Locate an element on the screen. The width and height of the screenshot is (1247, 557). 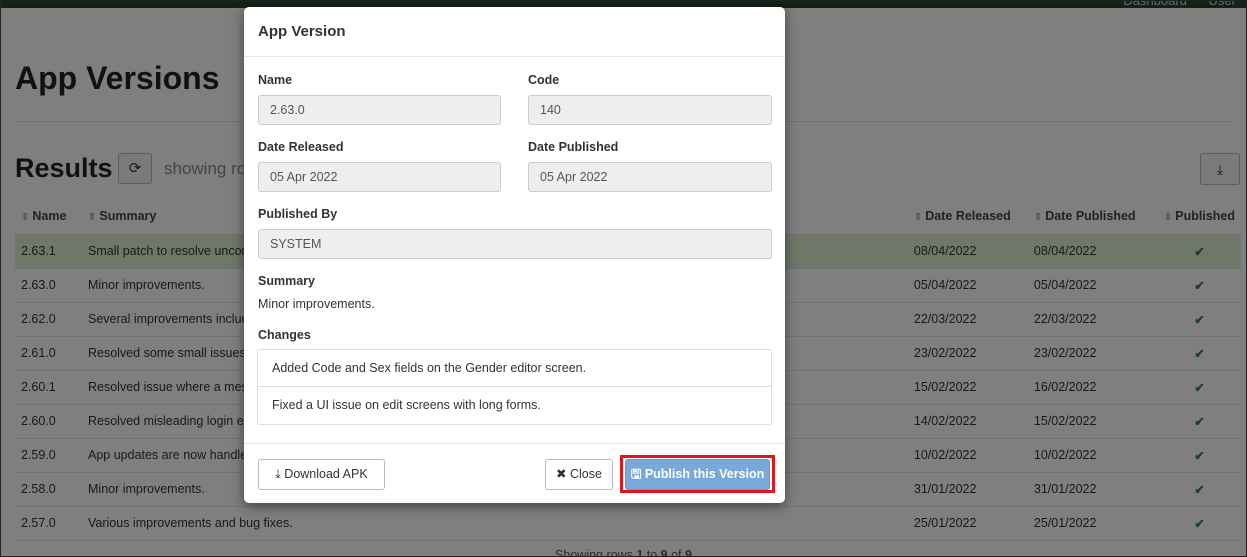
download-apk-button: ⤓ Download APK is located at coordinates (321, 474).